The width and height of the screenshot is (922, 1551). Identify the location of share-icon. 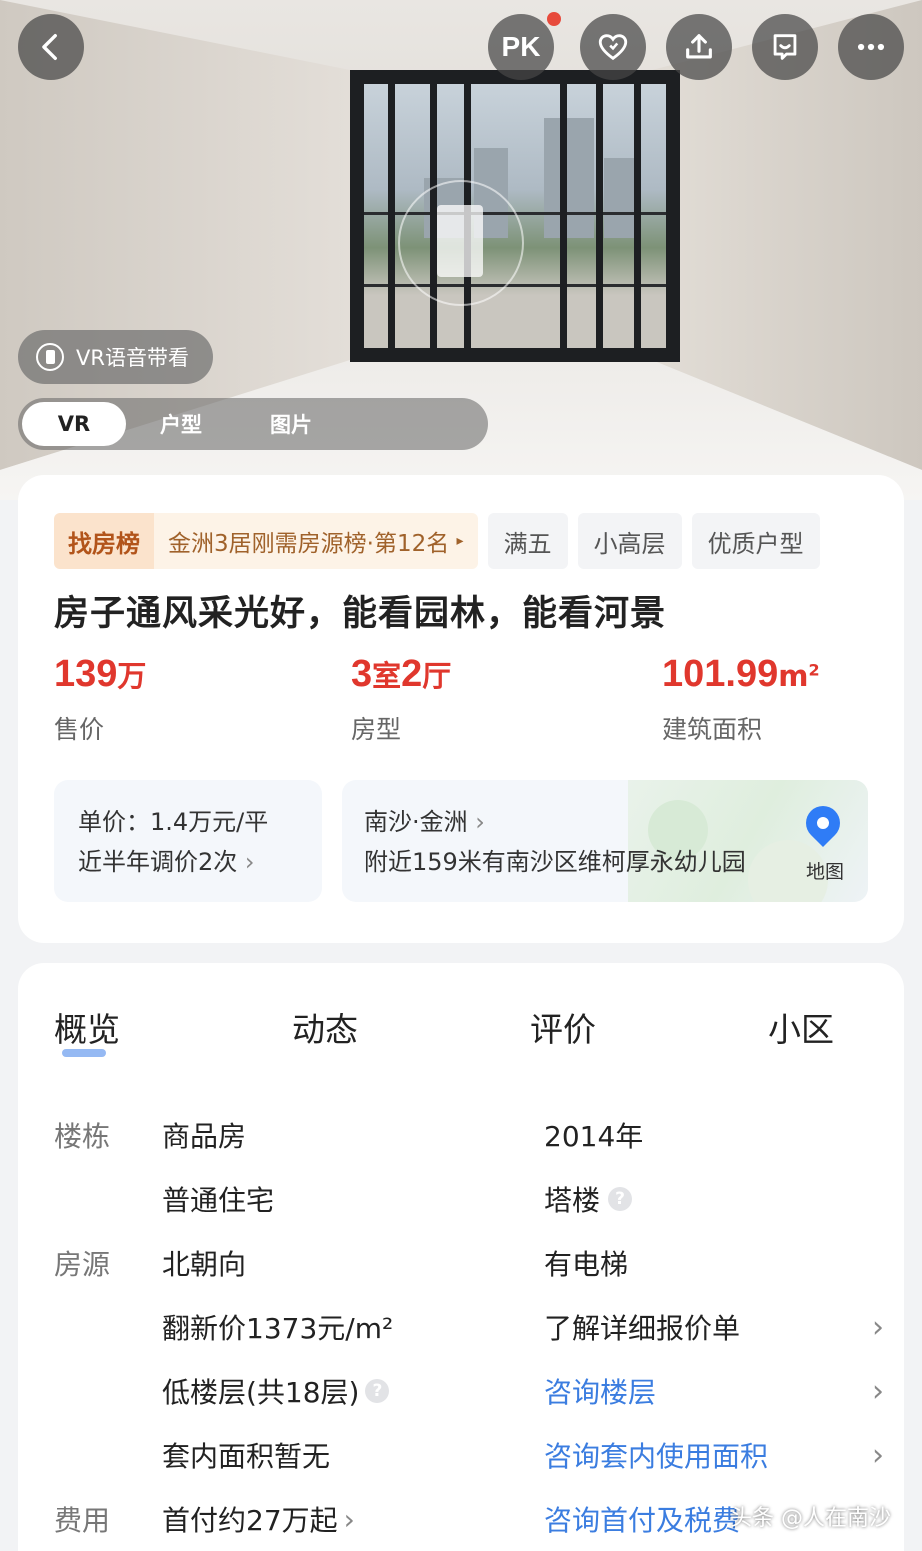
(699, 46).